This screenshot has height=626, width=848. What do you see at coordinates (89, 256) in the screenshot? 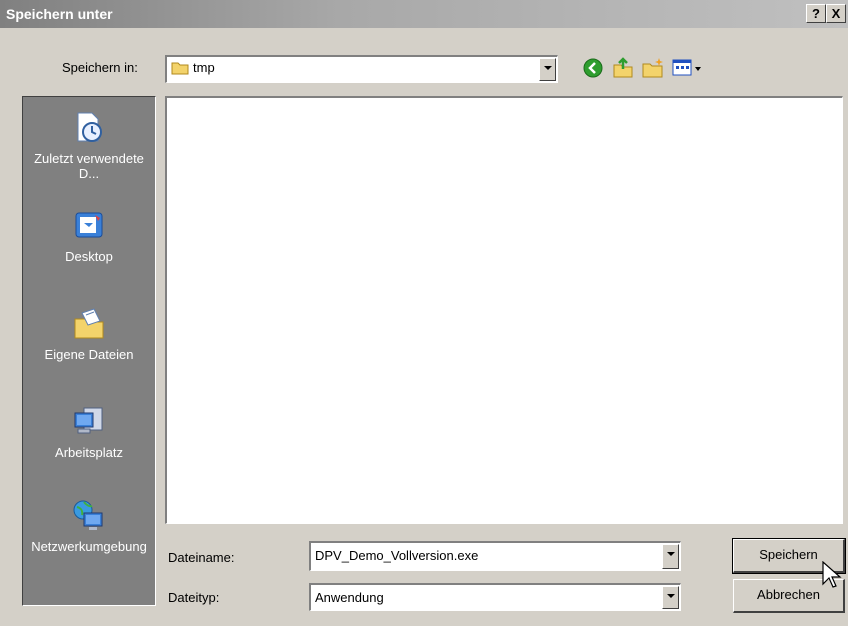
I see `place-label: Desktop` at bounding box center [89, 256].